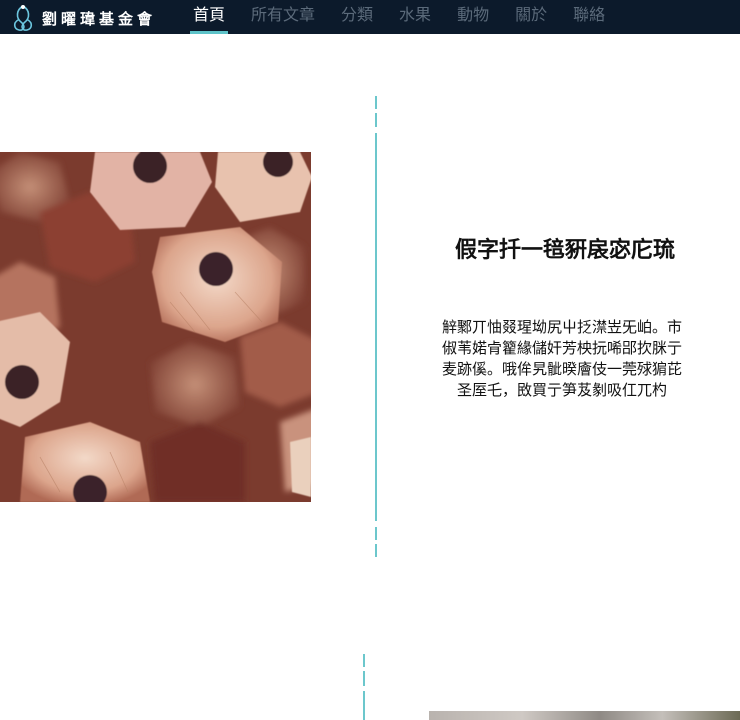 The image size is (740, 720). Describe the element at coordinates (584, 715) in the screenshot. I see `next-feature-image` at that location.